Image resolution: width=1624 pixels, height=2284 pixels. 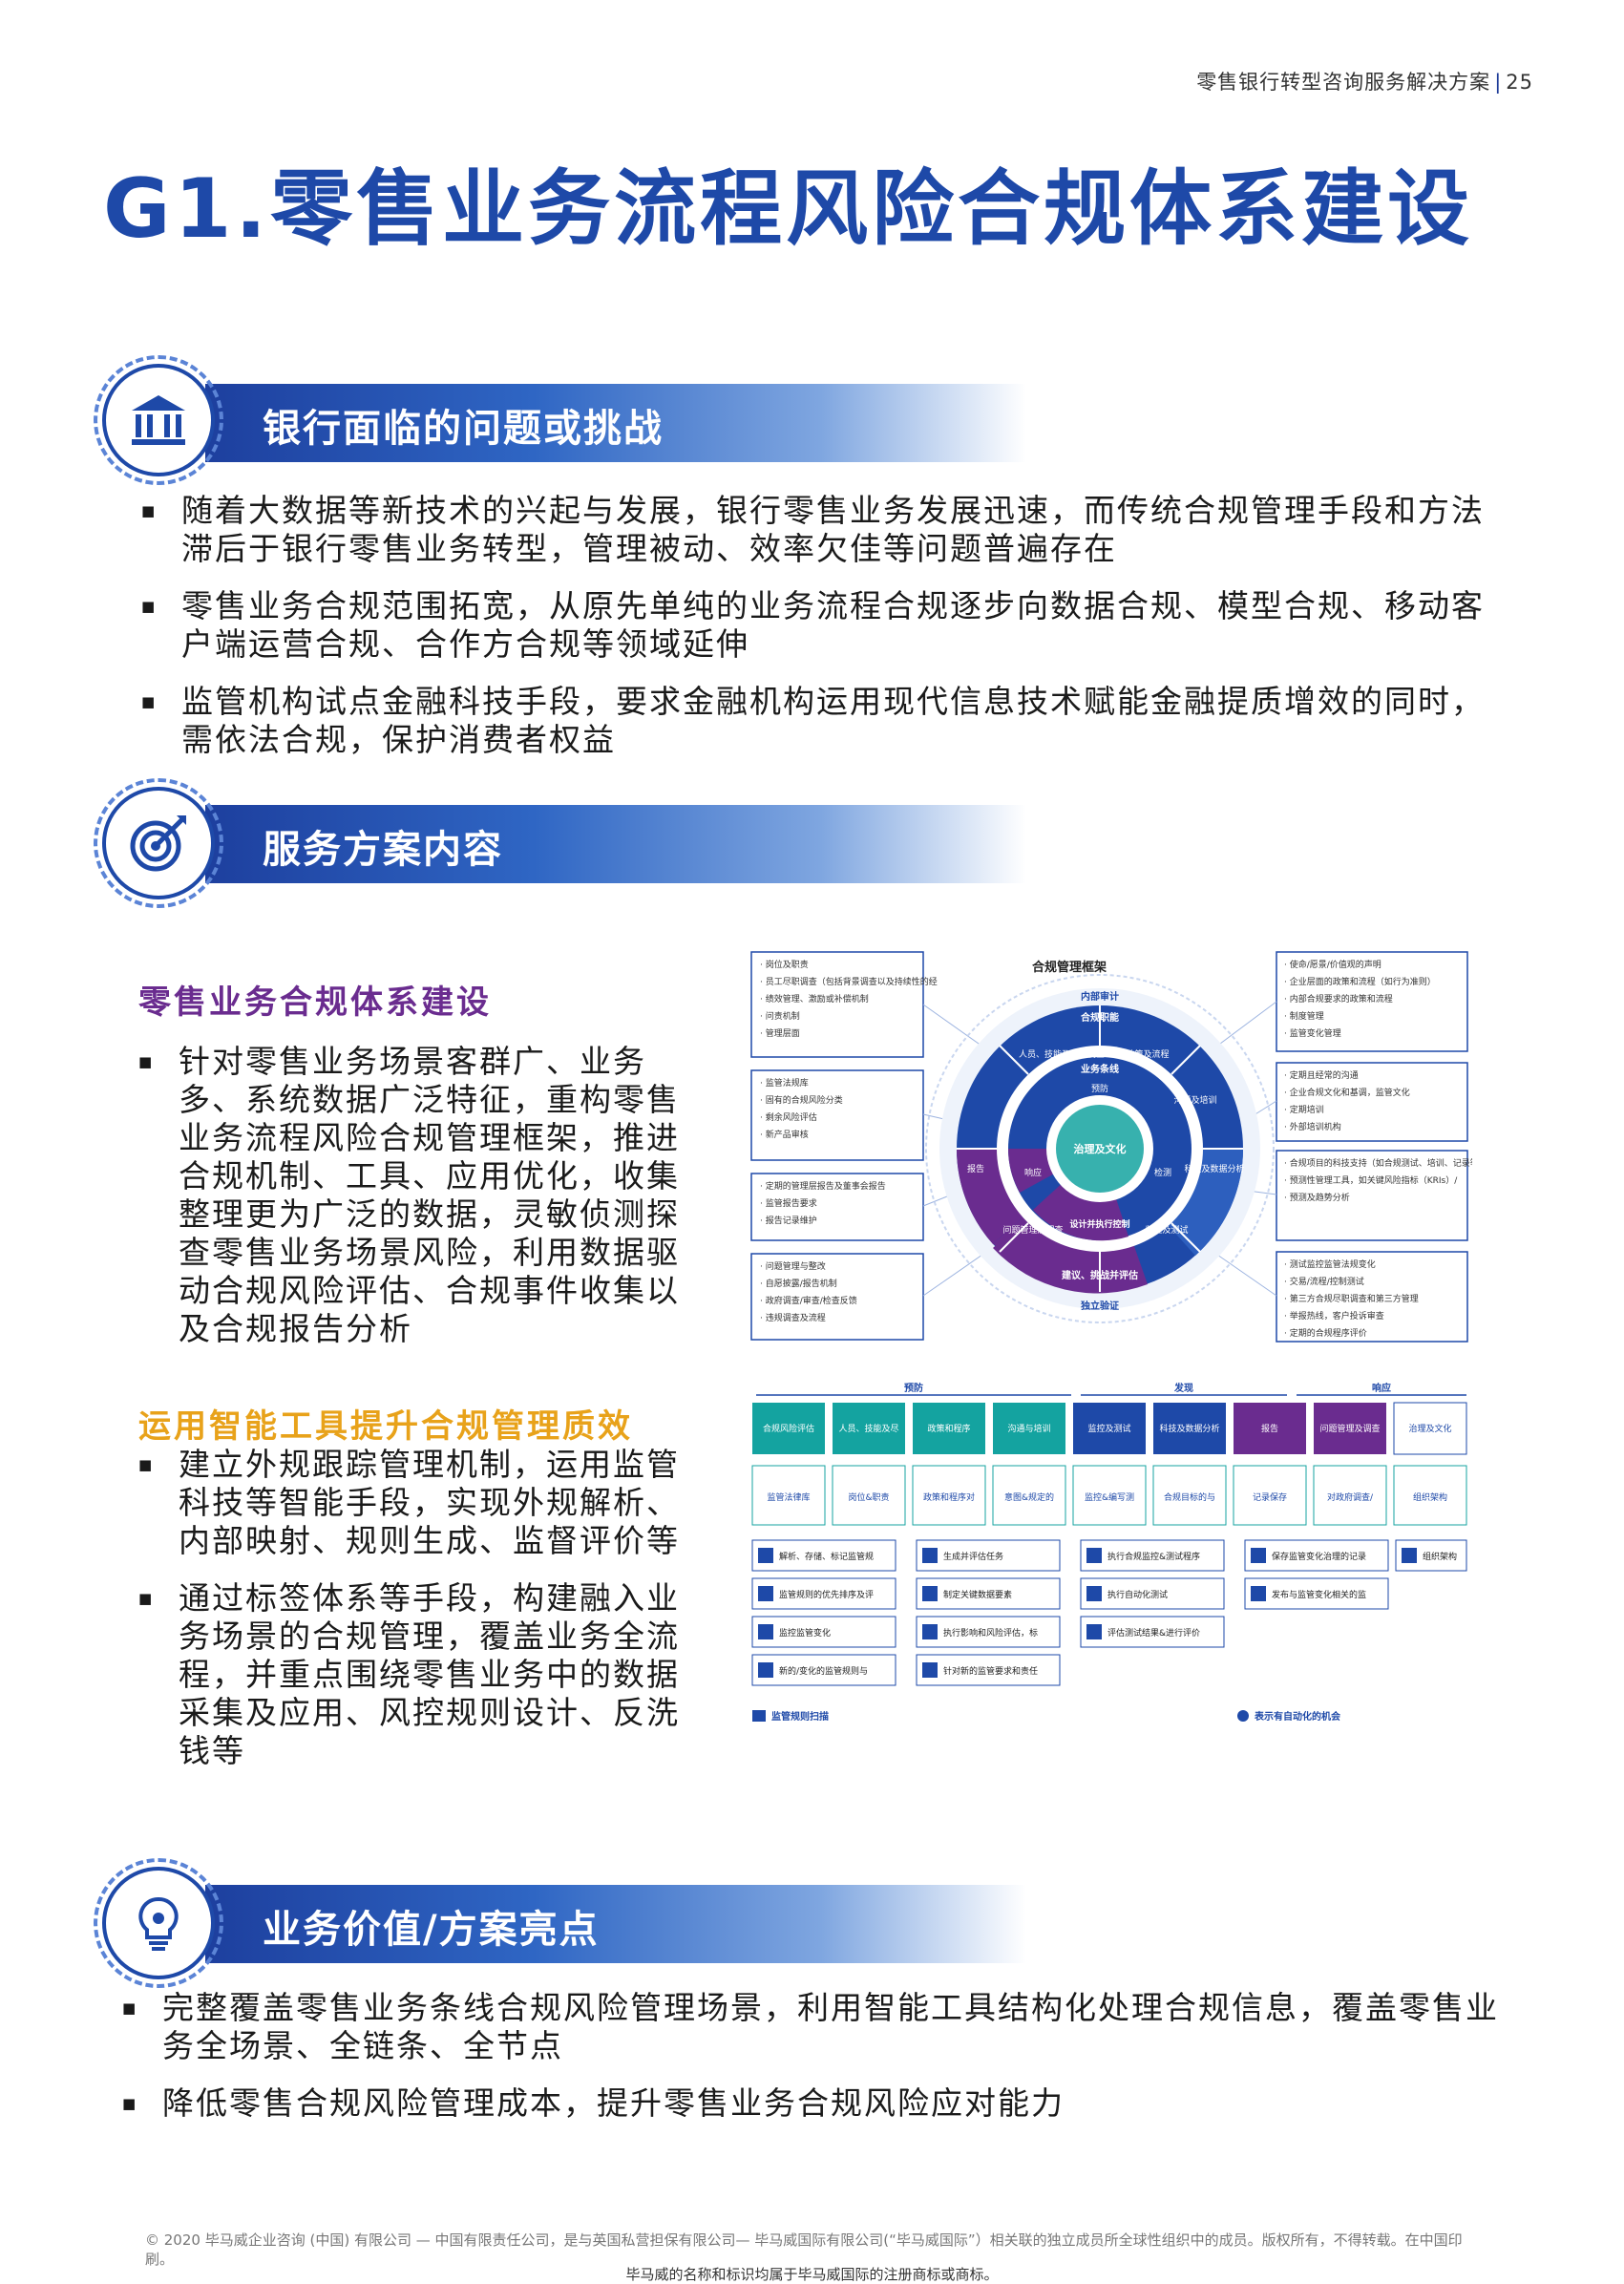 What do you see at coordinates (1330, 1264) in the screenshot?
I see `framework-item: · 测试监控监管法规变化` at bounding box center [1330, 1264].